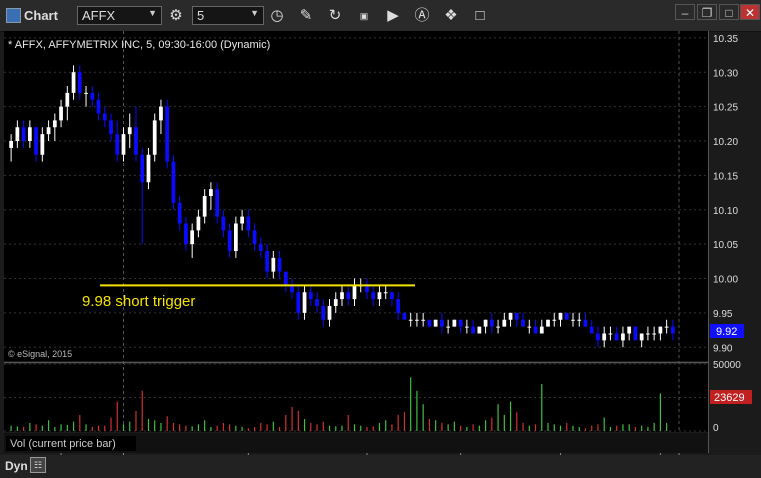 The height and width of the screenshot is (478, 761). I want to click on trigger-label: 9.98 short trigger, so click(138, 301).